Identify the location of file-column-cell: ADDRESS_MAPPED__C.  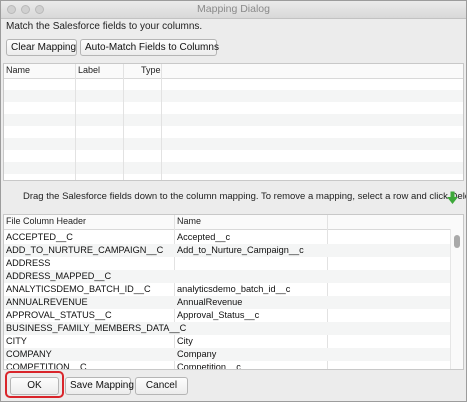
(59, 276).